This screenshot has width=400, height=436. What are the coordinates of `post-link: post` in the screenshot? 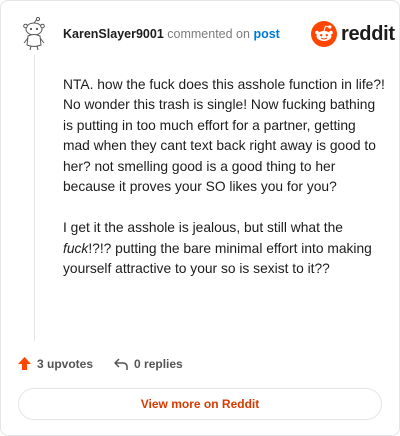 It's located at (266, 34).